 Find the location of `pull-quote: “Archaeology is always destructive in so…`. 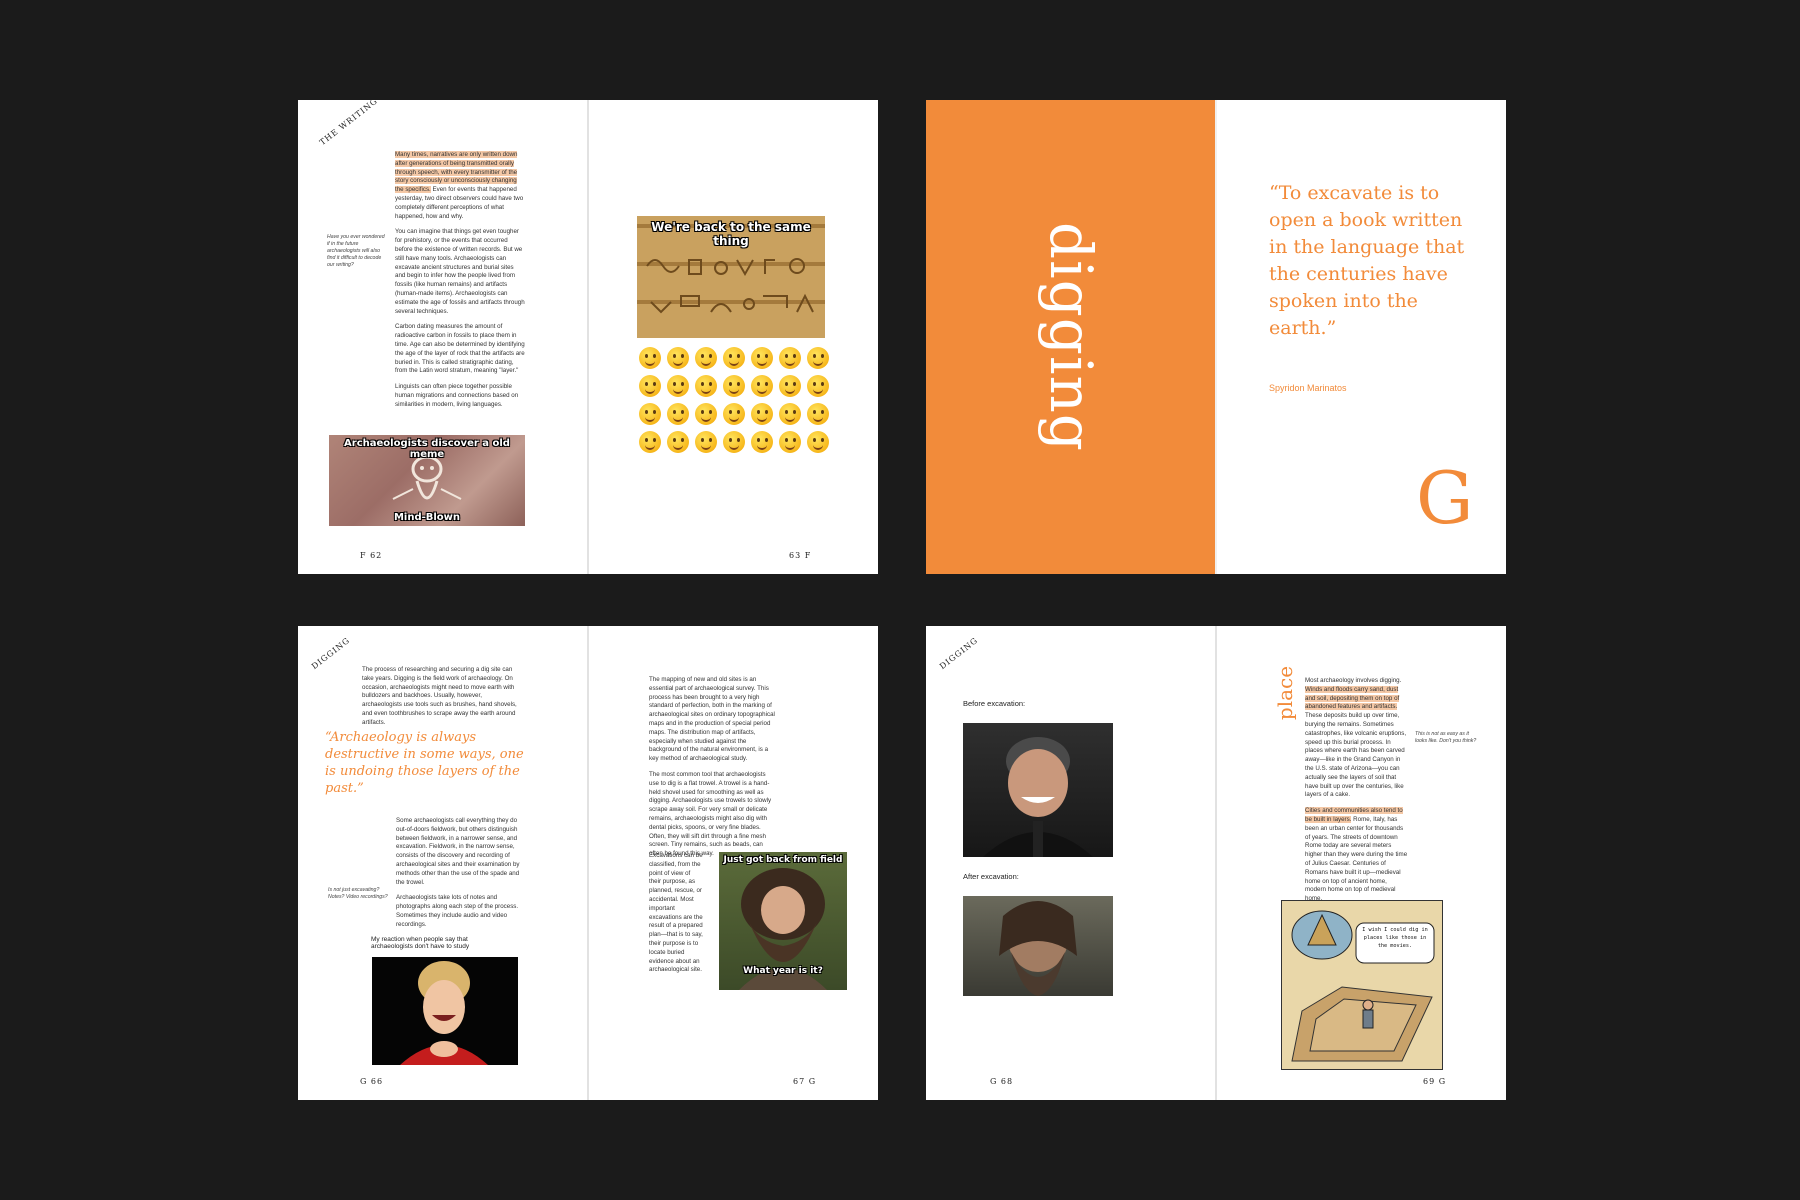

pull-quote: “Archaeology is always destructive in so… is located at coordinates (424, 763).